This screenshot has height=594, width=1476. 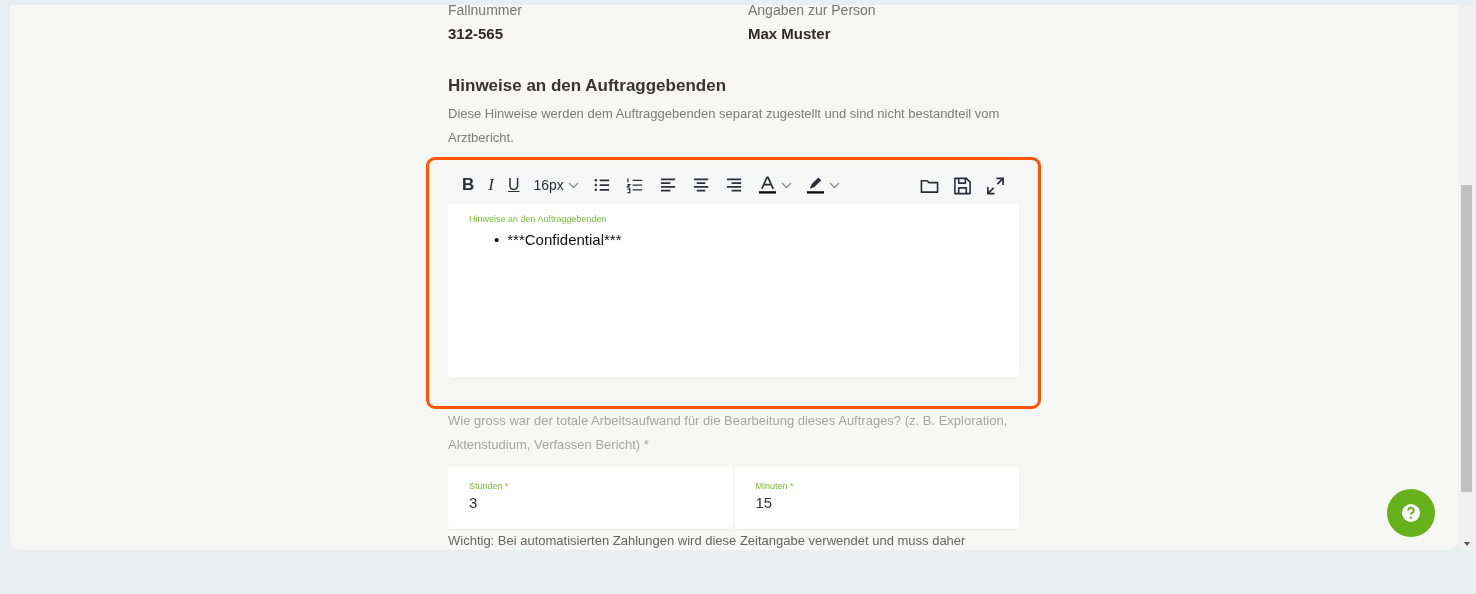 What do you see at coordinates (1467, 544) in the screenshot?
I see `scroll-down-icon` at bounding box center [1467, 544].